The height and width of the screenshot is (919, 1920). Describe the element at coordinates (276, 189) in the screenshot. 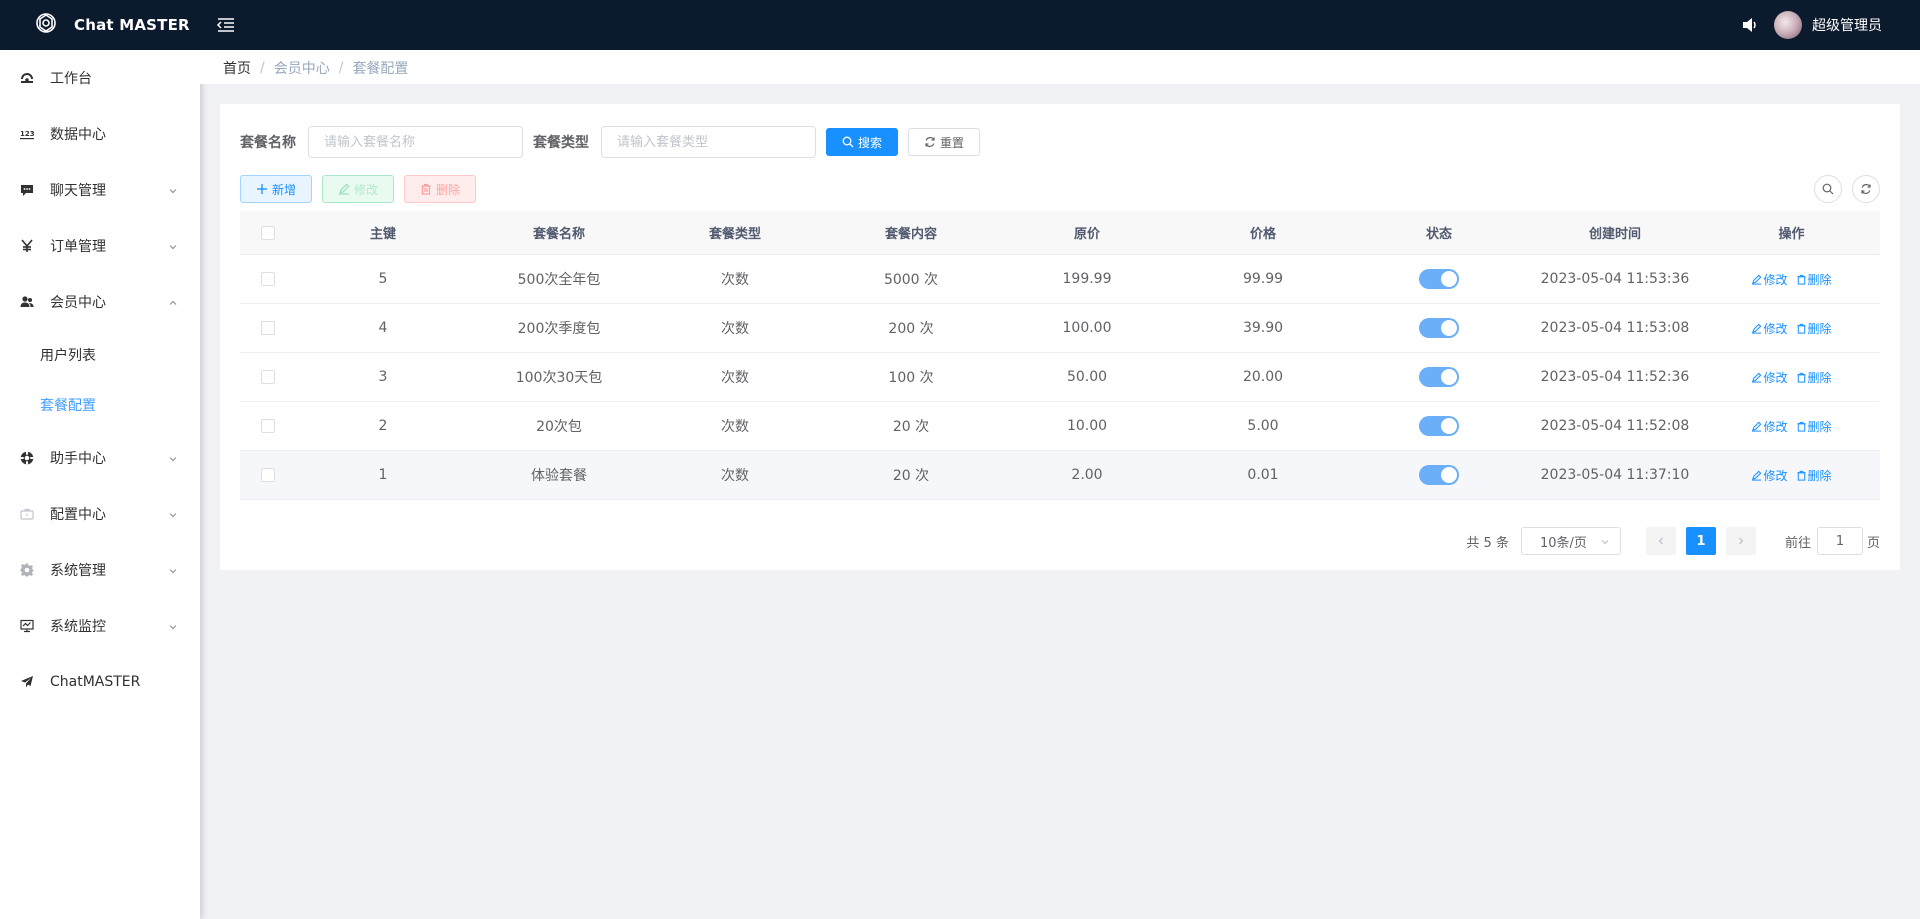

I see `add-button: 新增` at that location.